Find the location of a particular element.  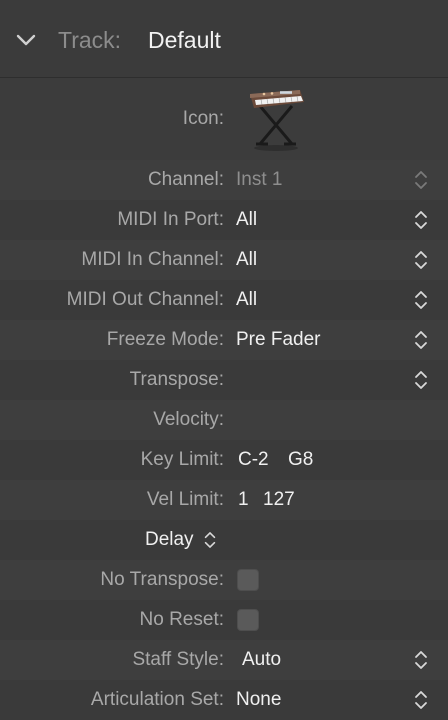

delay-label: Delay is located at coordinates (169, 539).